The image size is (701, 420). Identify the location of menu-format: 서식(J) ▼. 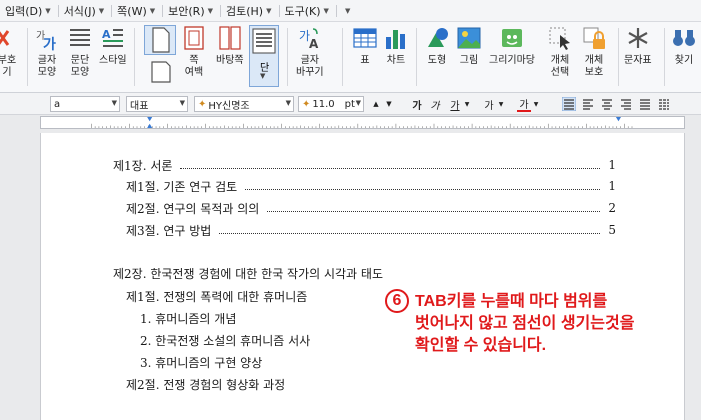
(85, 11).